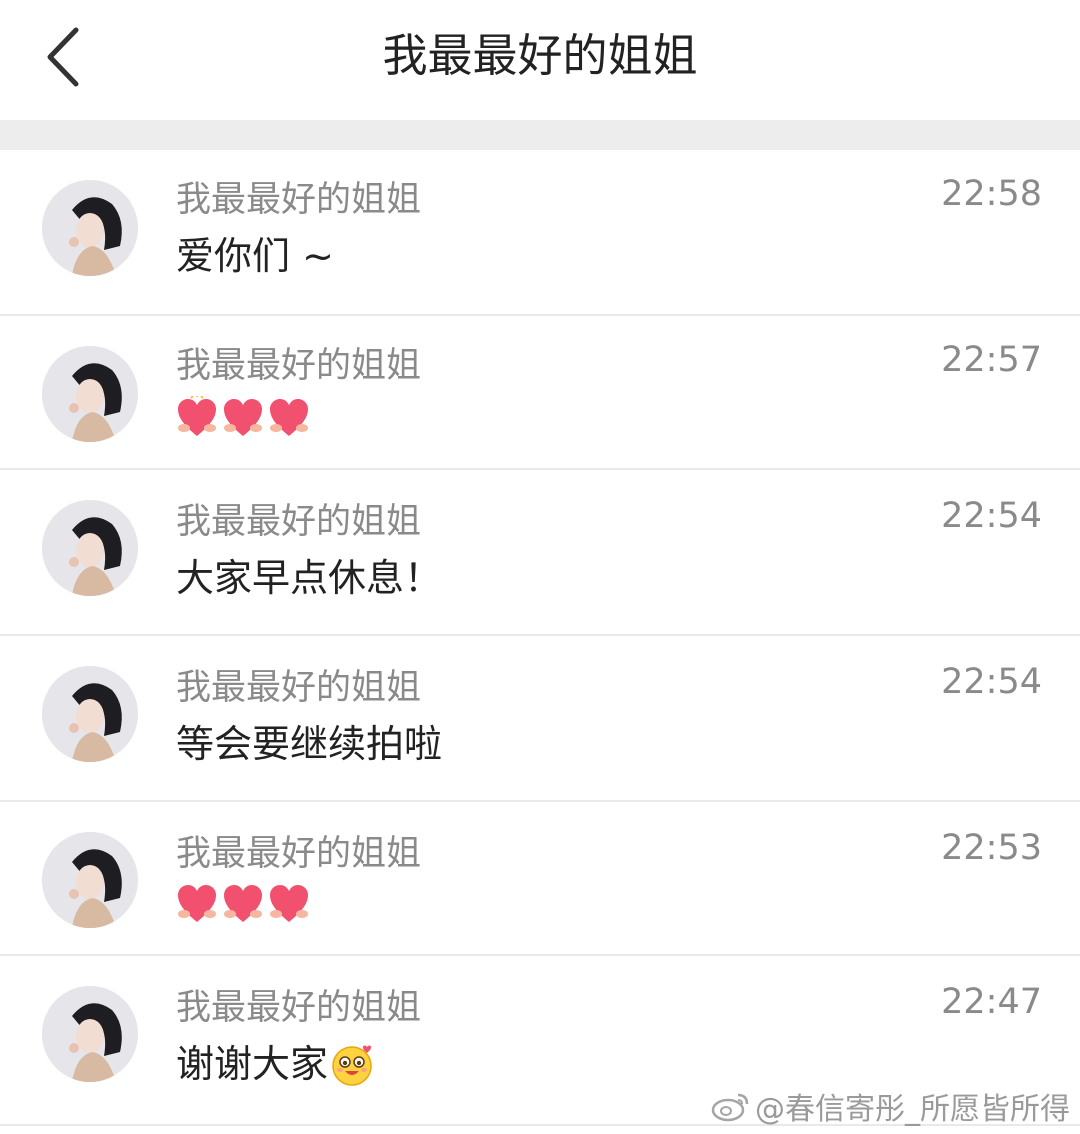 The width and height of the screenshot is (1080, 1134). Describe the element at coordinates (991, 1002) in the screenshot. I see `message-time: 22:47` at that location.